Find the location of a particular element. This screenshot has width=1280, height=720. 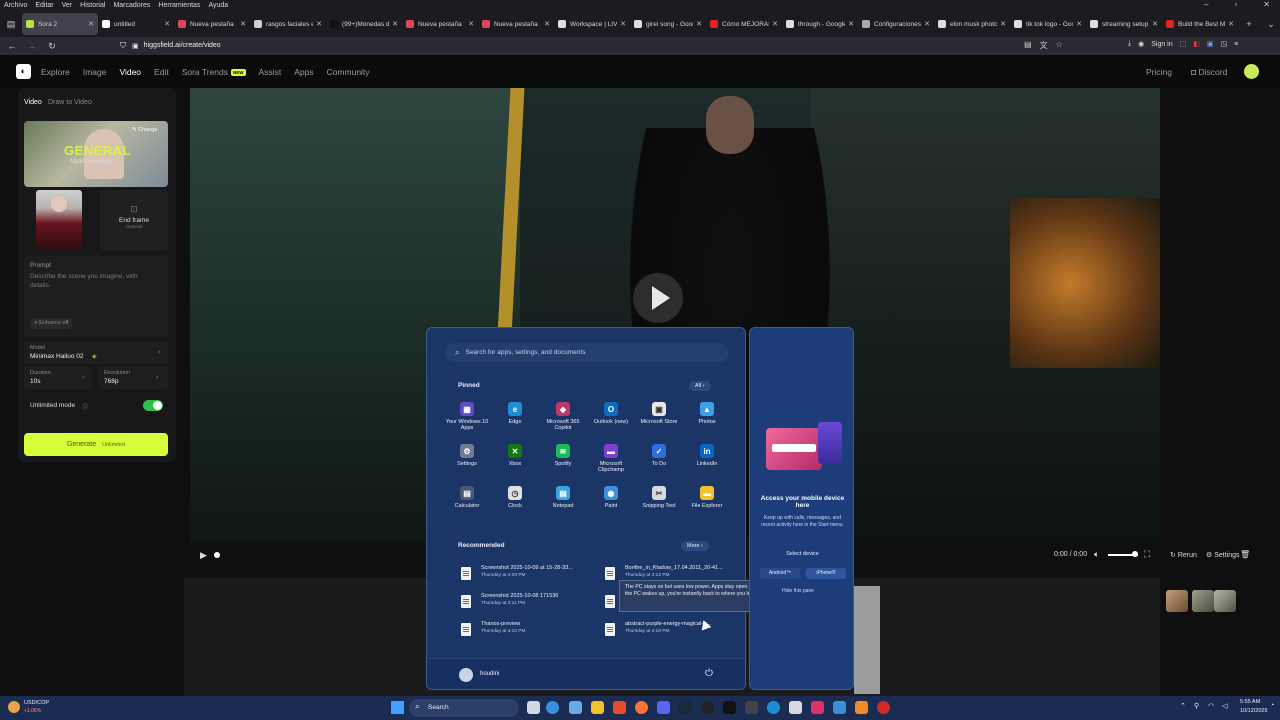

browser-tab: Sora 2 ✕ is located at coordinates (60, 24).